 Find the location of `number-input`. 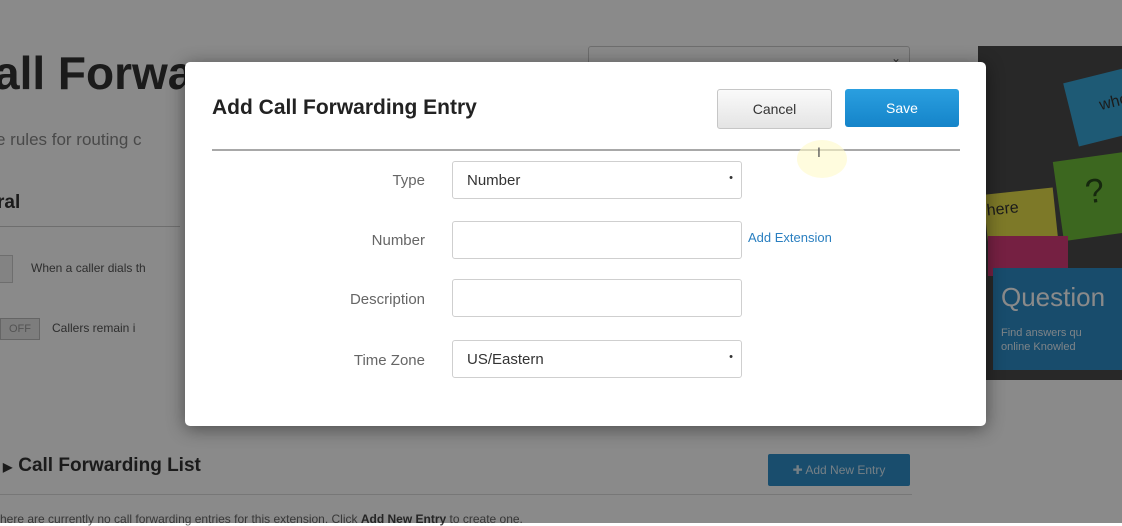

number-input is located at coordinates (597, 240).